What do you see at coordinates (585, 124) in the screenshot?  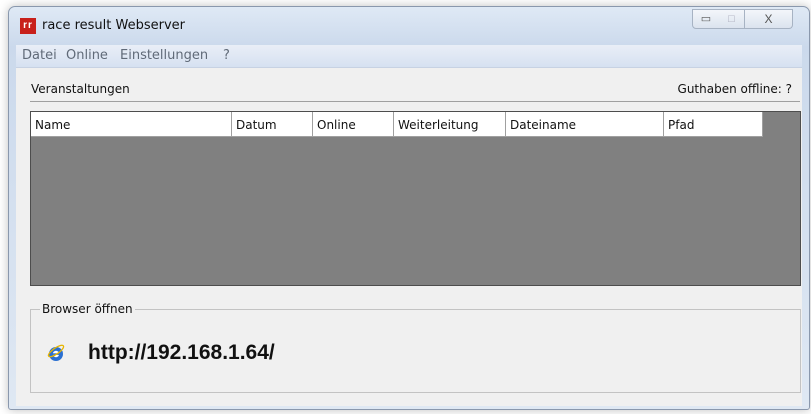 I see `column-header-dateiname: Dateiname` at bounding box center [585, 124].